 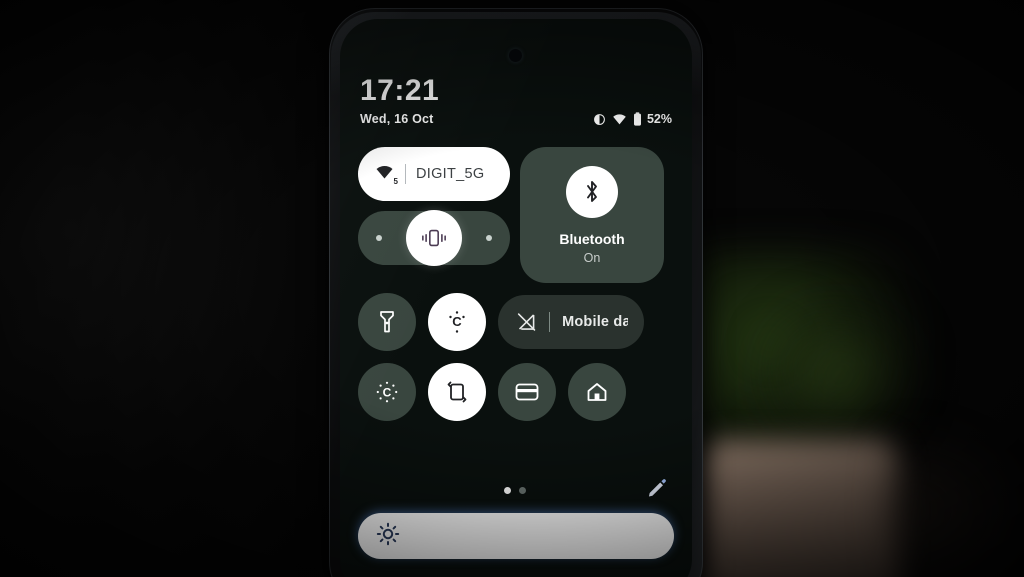 I want to click on flashlight-tile, so click(x=387, y=322).